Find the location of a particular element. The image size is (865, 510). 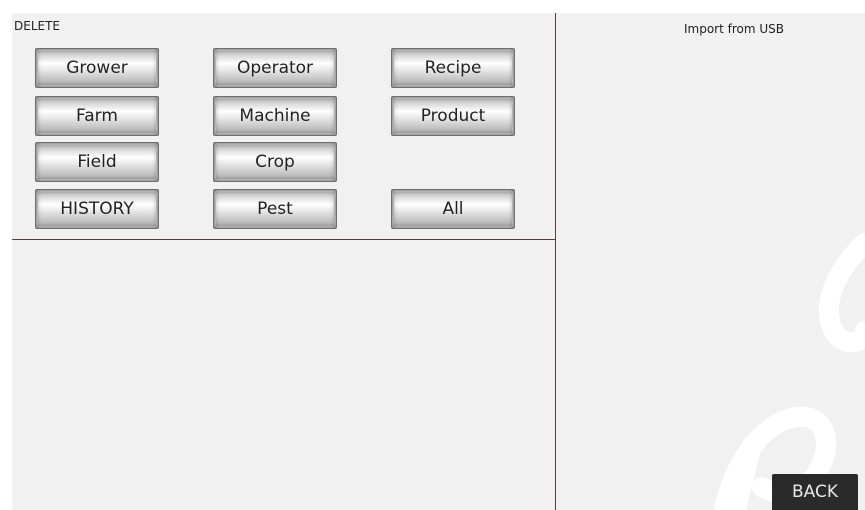

delete-crop-button: Crop is located at coordinates (275, 162).